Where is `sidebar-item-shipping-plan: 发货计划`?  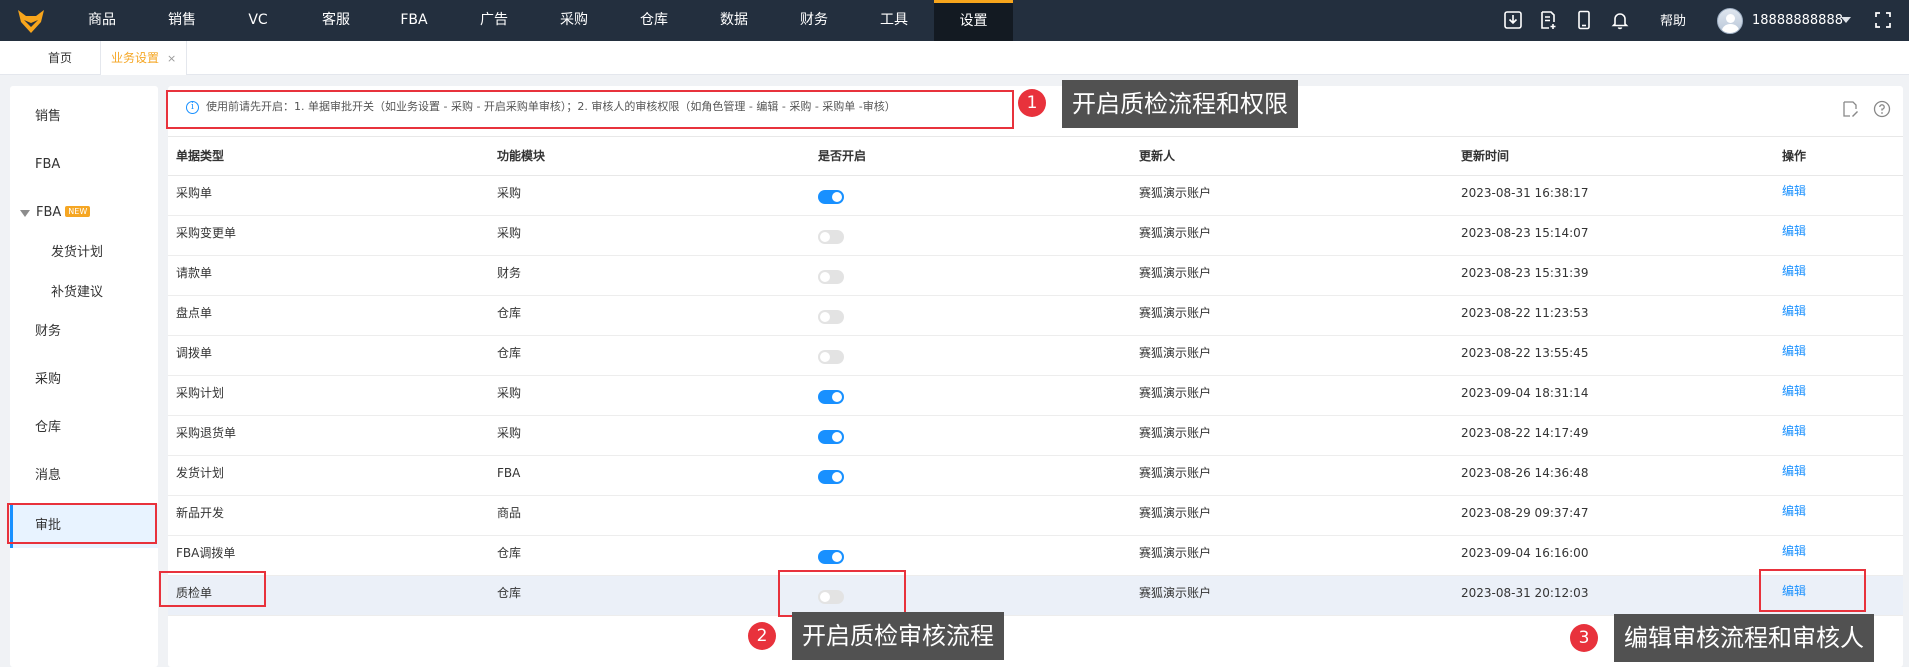
sidebar-item-shipping-plan: 发货计划 is located at coordinates (84, 253).